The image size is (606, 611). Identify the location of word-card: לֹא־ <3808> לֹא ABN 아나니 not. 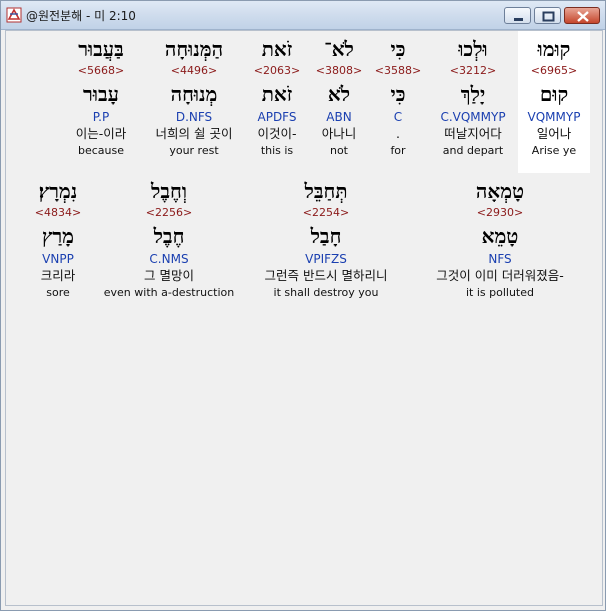
(339, 94).